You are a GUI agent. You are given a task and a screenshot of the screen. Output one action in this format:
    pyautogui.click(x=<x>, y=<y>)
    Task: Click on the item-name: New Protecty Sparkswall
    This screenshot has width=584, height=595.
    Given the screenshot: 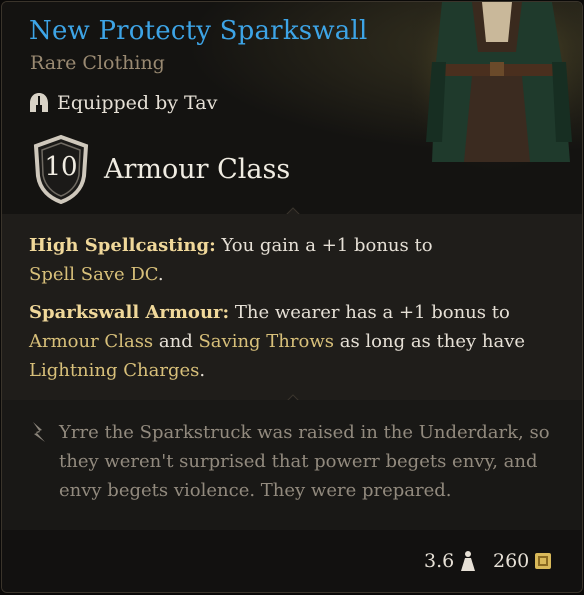 What is the action you would take?
    pyautogui.click(x=198, y=31)
    